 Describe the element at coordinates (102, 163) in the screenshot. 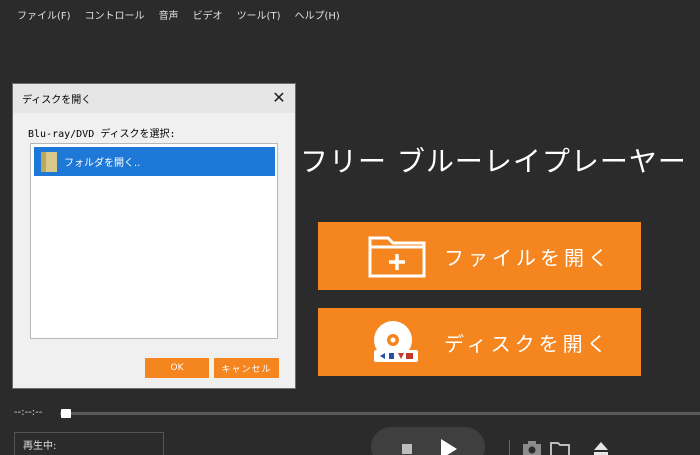

I see `list-item-label: フォルダを開く..` at that location.